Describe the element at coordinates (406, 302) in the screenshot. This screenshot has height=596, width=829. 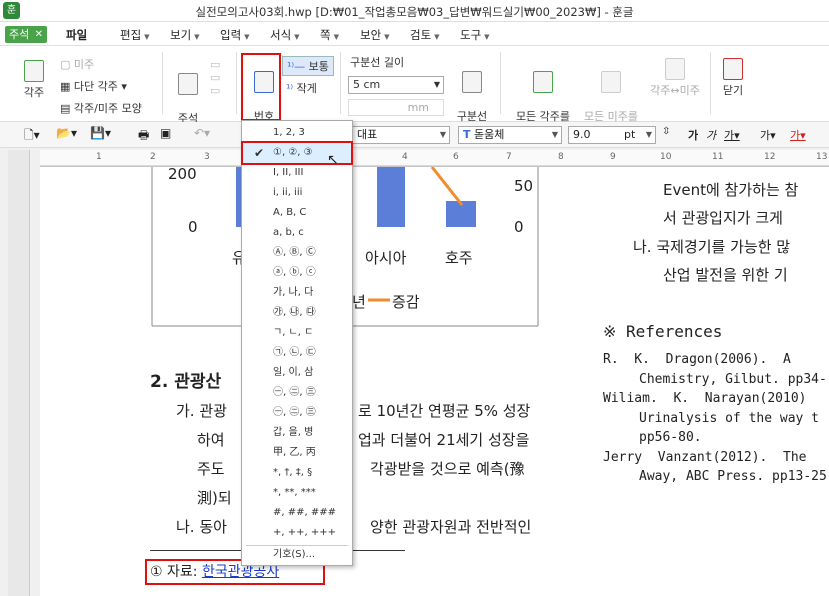
I see `legend-item: 증감` at that location.